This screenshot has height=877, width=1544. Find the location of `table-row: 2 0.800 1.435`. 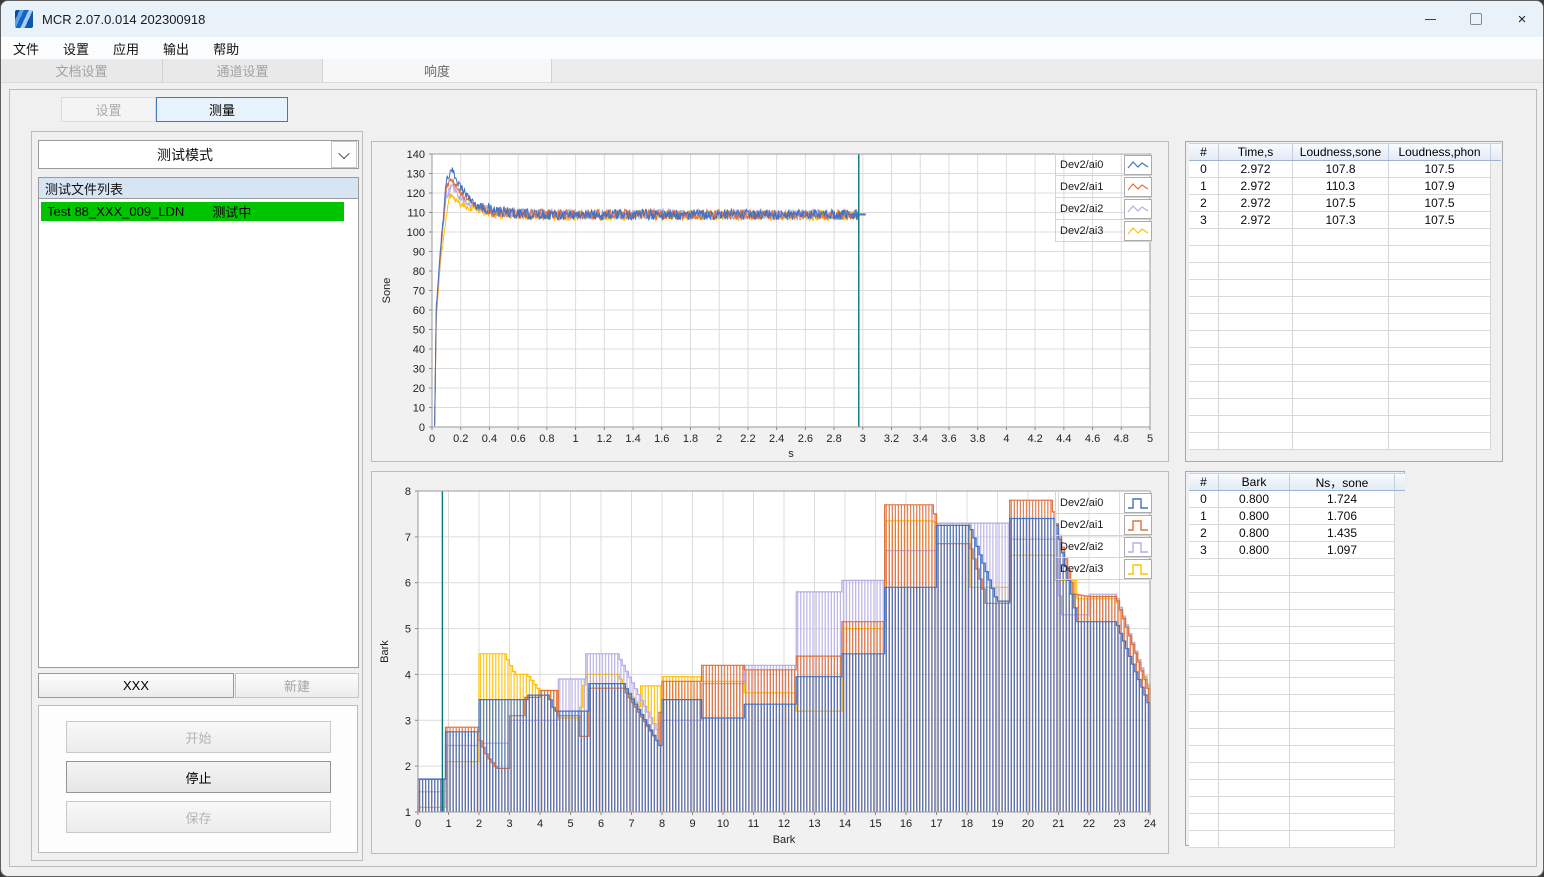

table-row: 2 0.800 1.435 is located at coordinates (1297, 533).